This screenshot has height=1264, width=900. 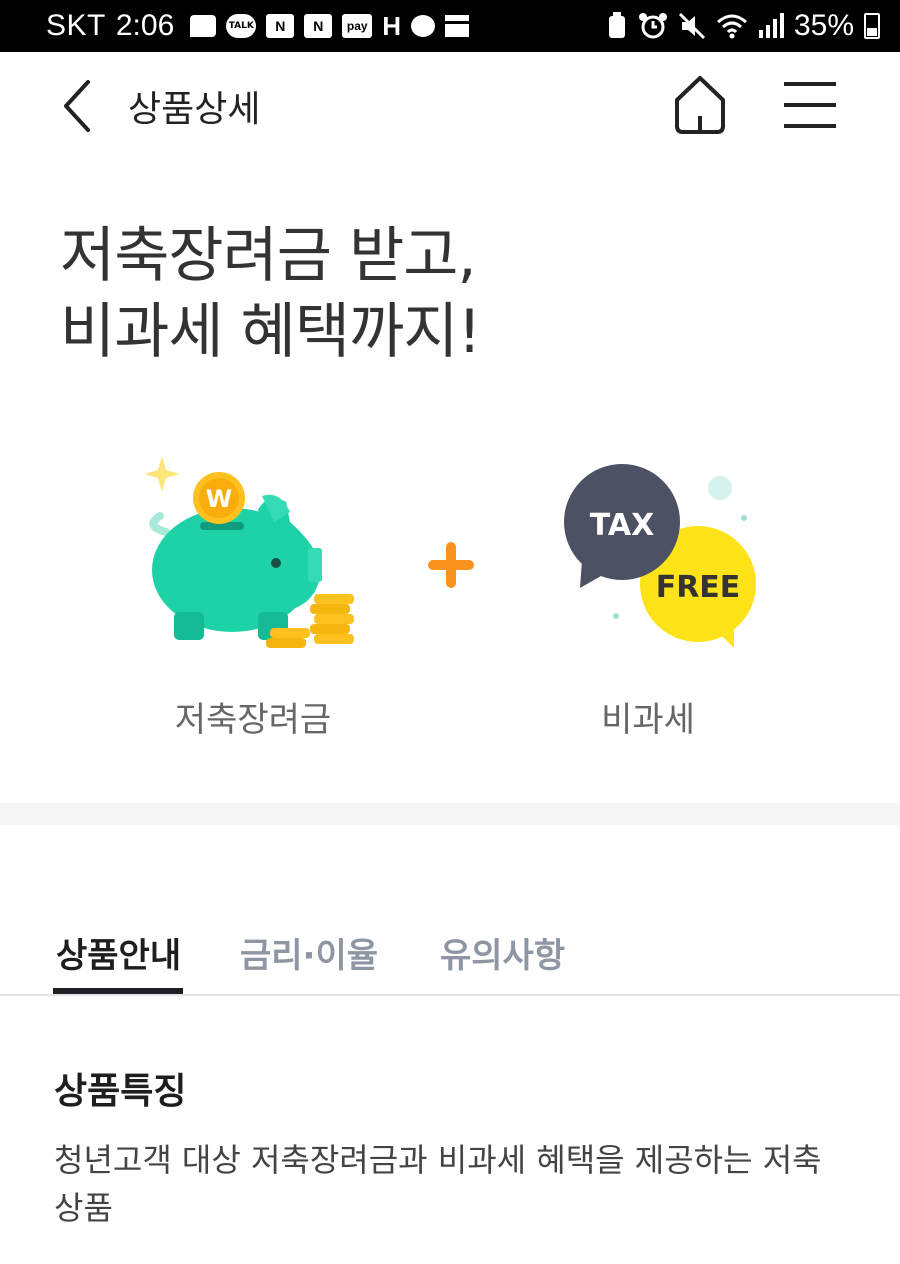 What do you see at coordinates (423, 26) in the screenshot?
I see `chat-icon` at bounding box center [423, 26].